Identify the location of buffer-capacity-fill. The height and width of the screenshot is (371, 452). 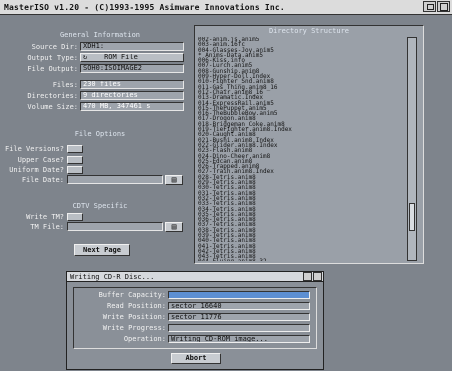
(239, 295).